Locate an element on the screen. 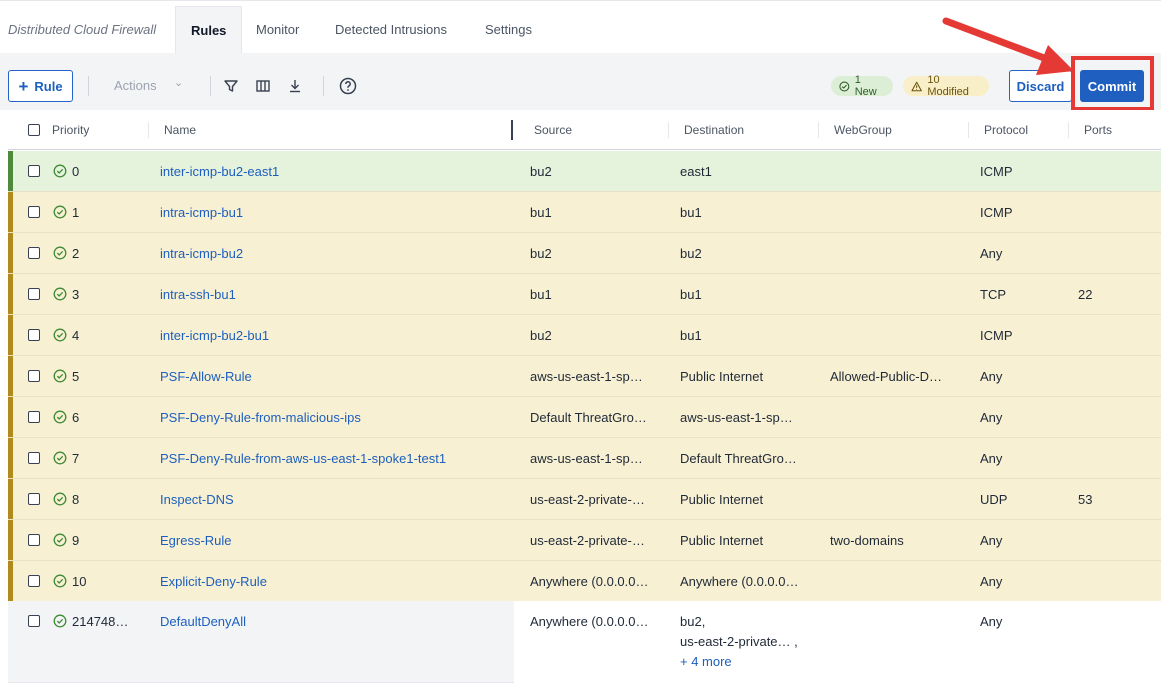 The width and height of the screenshot is (1161, 687). destination-cell: bu2 is located at coordinates (691, 253).